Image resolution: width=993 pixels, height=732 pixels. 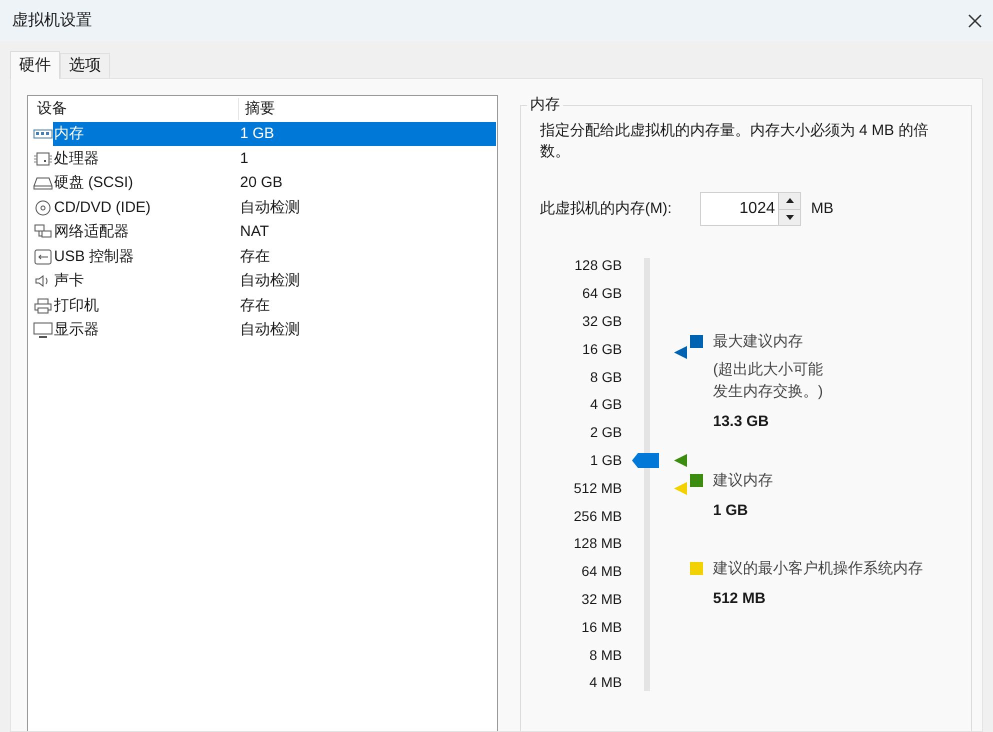 What do you see at coordinates (602, 599) in the screenshot?
I see `tick-label: 32 MB` at bounding box center [602, 599].